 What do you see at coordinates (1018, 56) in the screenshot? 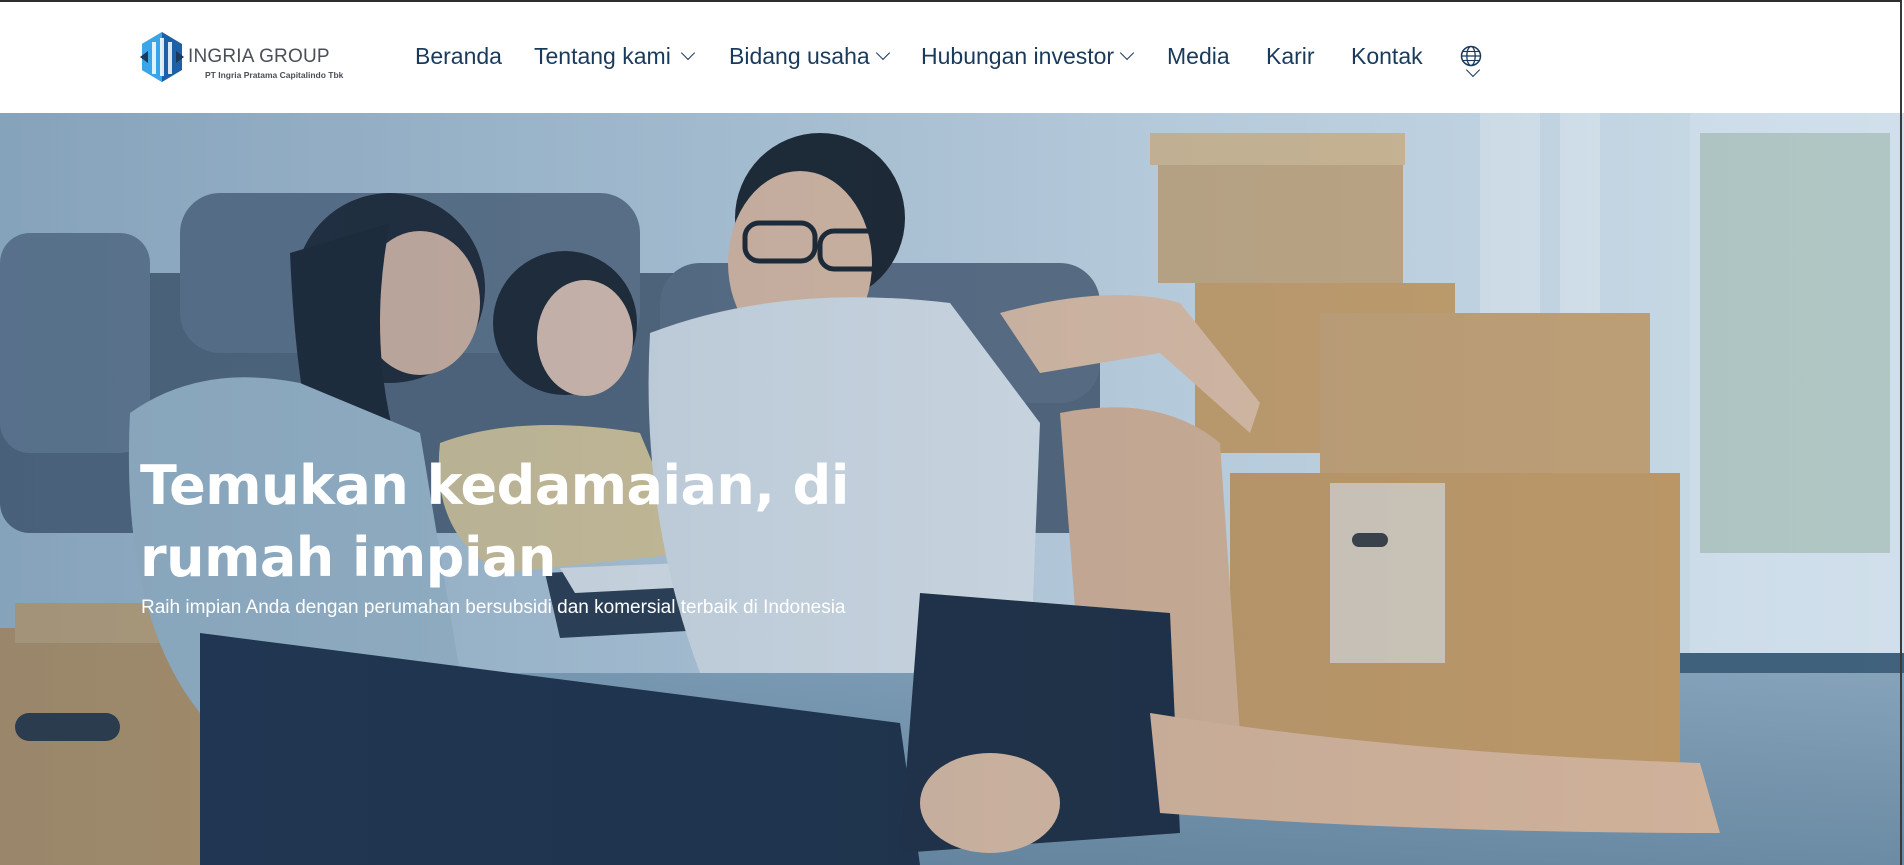
I see `nav-label: Hubungan investor` at bounding box center [1018, 56].